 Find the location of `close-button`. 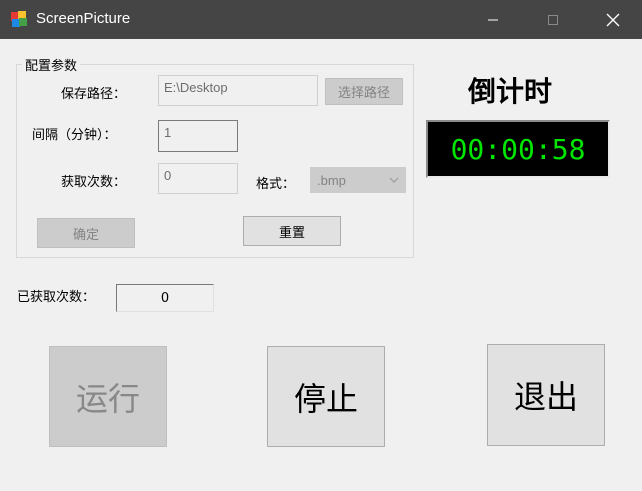

close-button is located at coordinates (613, 19).